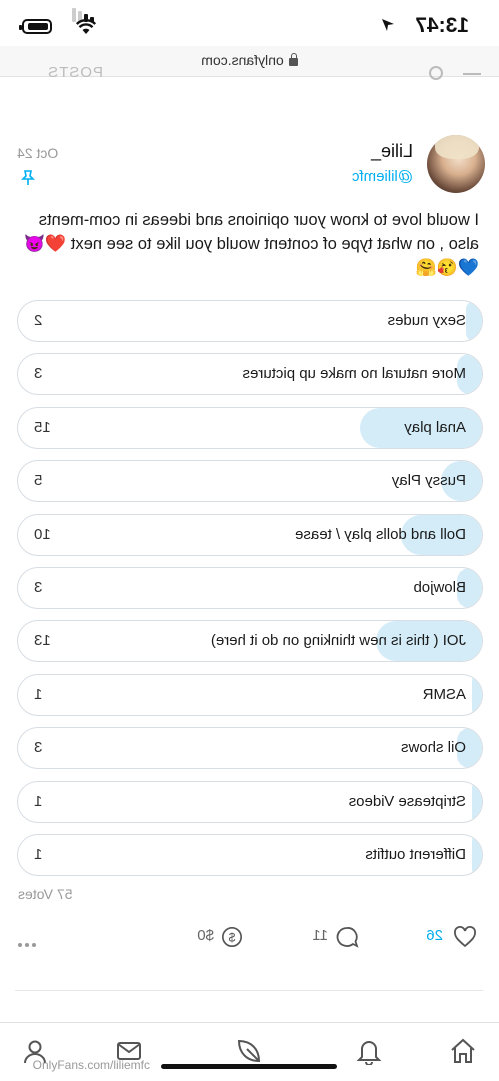  I want to click on poll-option-count: 5, so click(38, 481).